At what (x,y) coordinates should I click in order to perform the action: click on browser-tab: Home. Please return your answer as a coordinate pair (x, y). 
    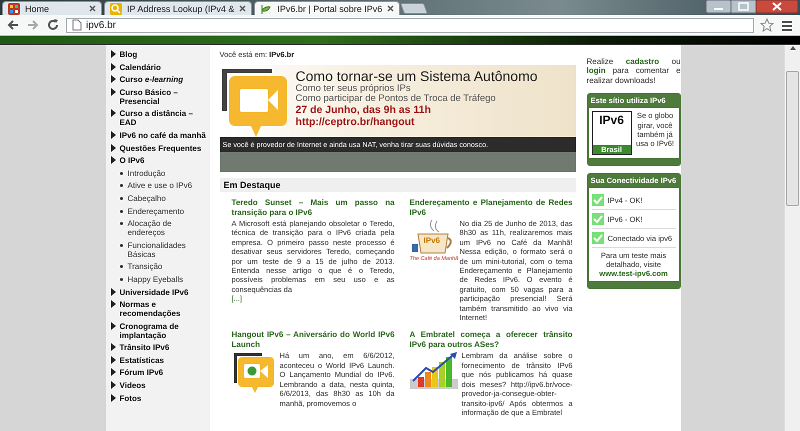
    Looking at the image, I should click on (52, 8).